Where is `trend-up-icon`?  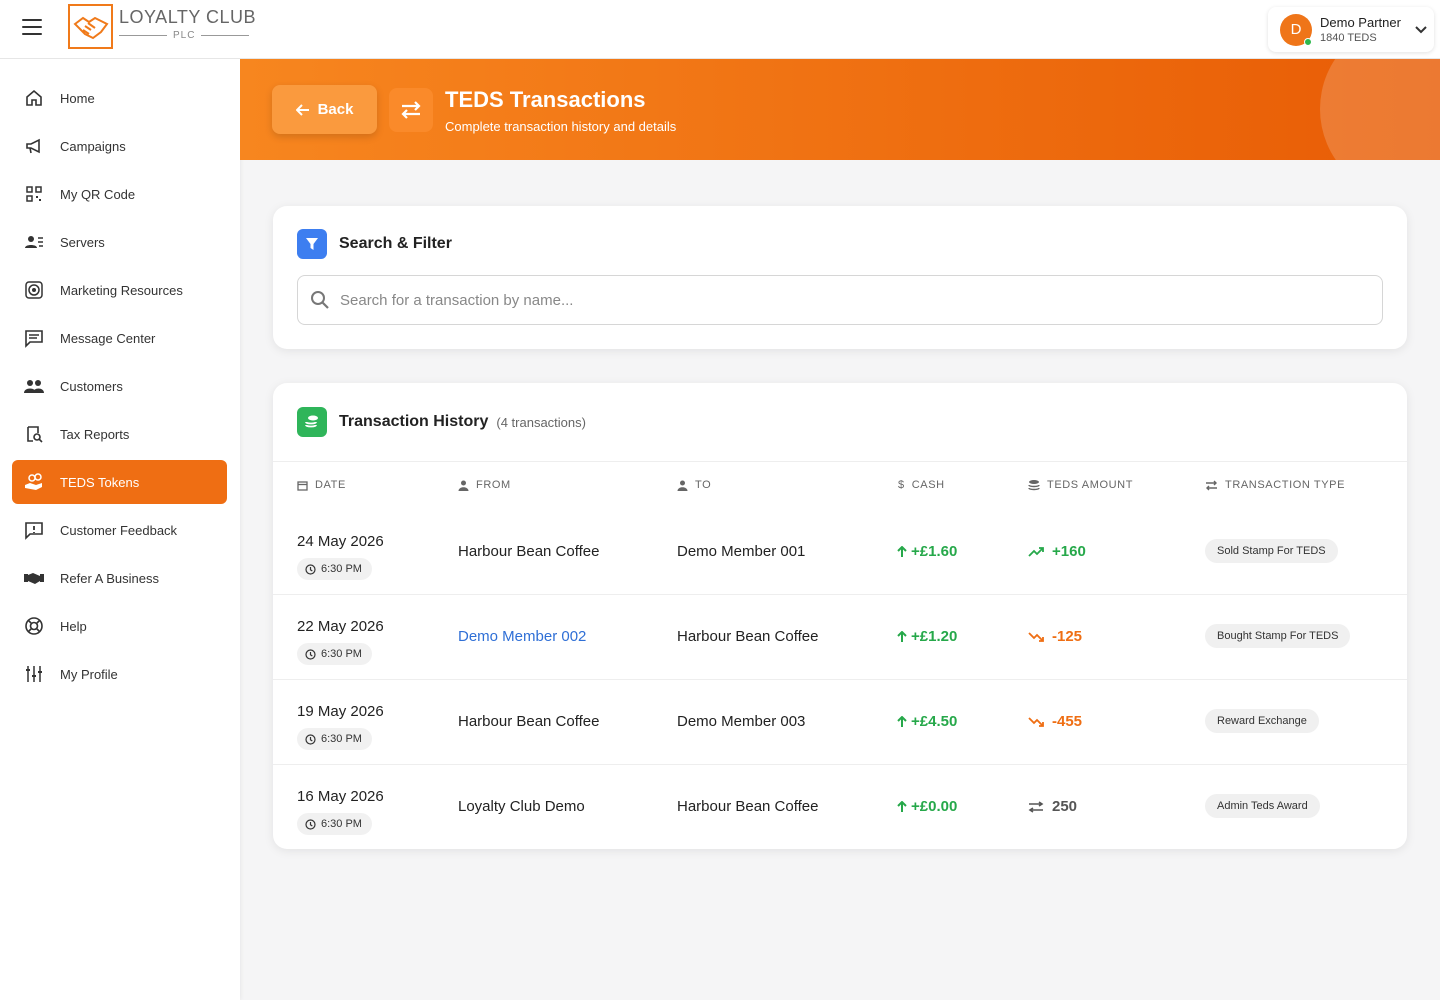
trend-up-icon is located at coordinates (1036, 551).